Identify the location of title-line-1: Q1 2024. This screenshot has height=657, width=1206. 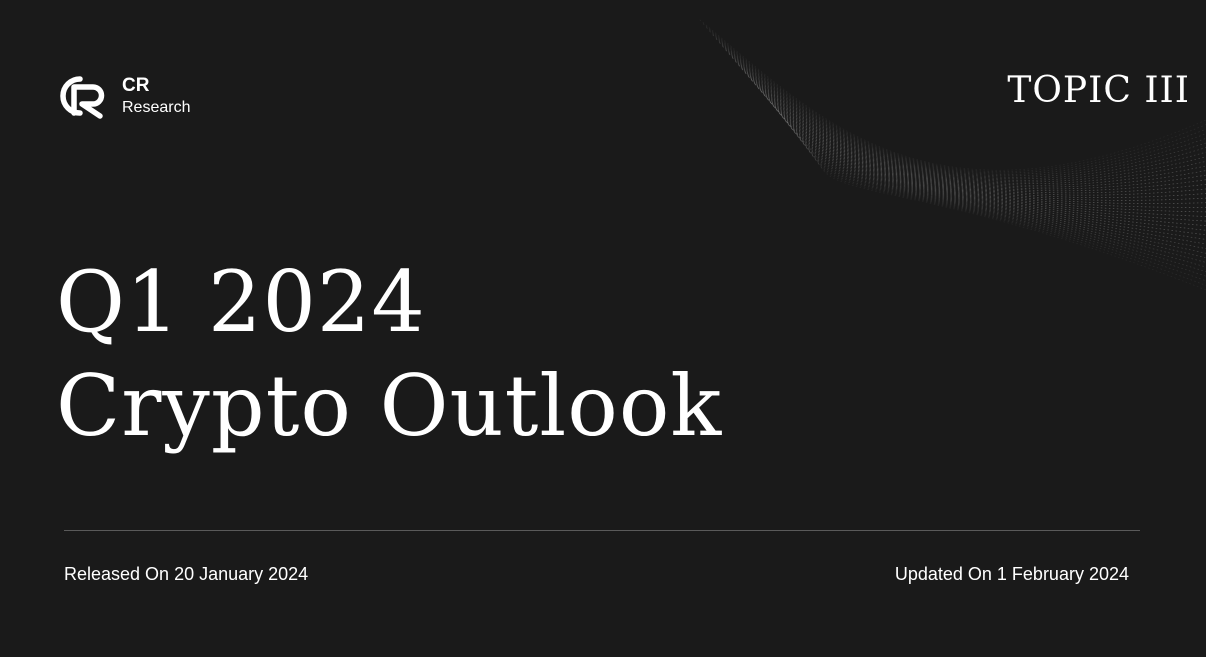
(241, 302).